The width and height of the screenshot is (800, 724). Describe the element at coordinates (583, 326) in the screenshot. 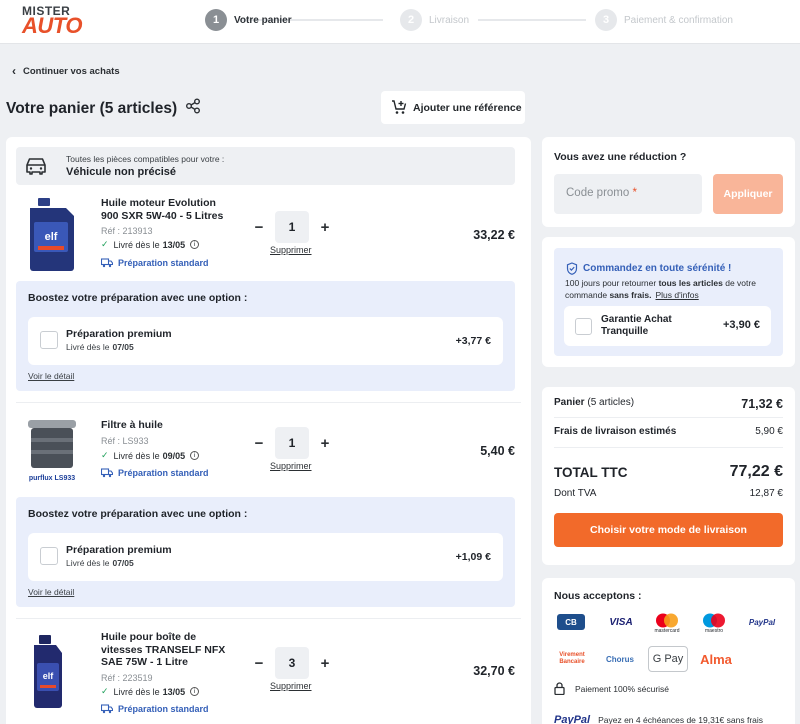

I see `guarantee-checkbox` at that location.